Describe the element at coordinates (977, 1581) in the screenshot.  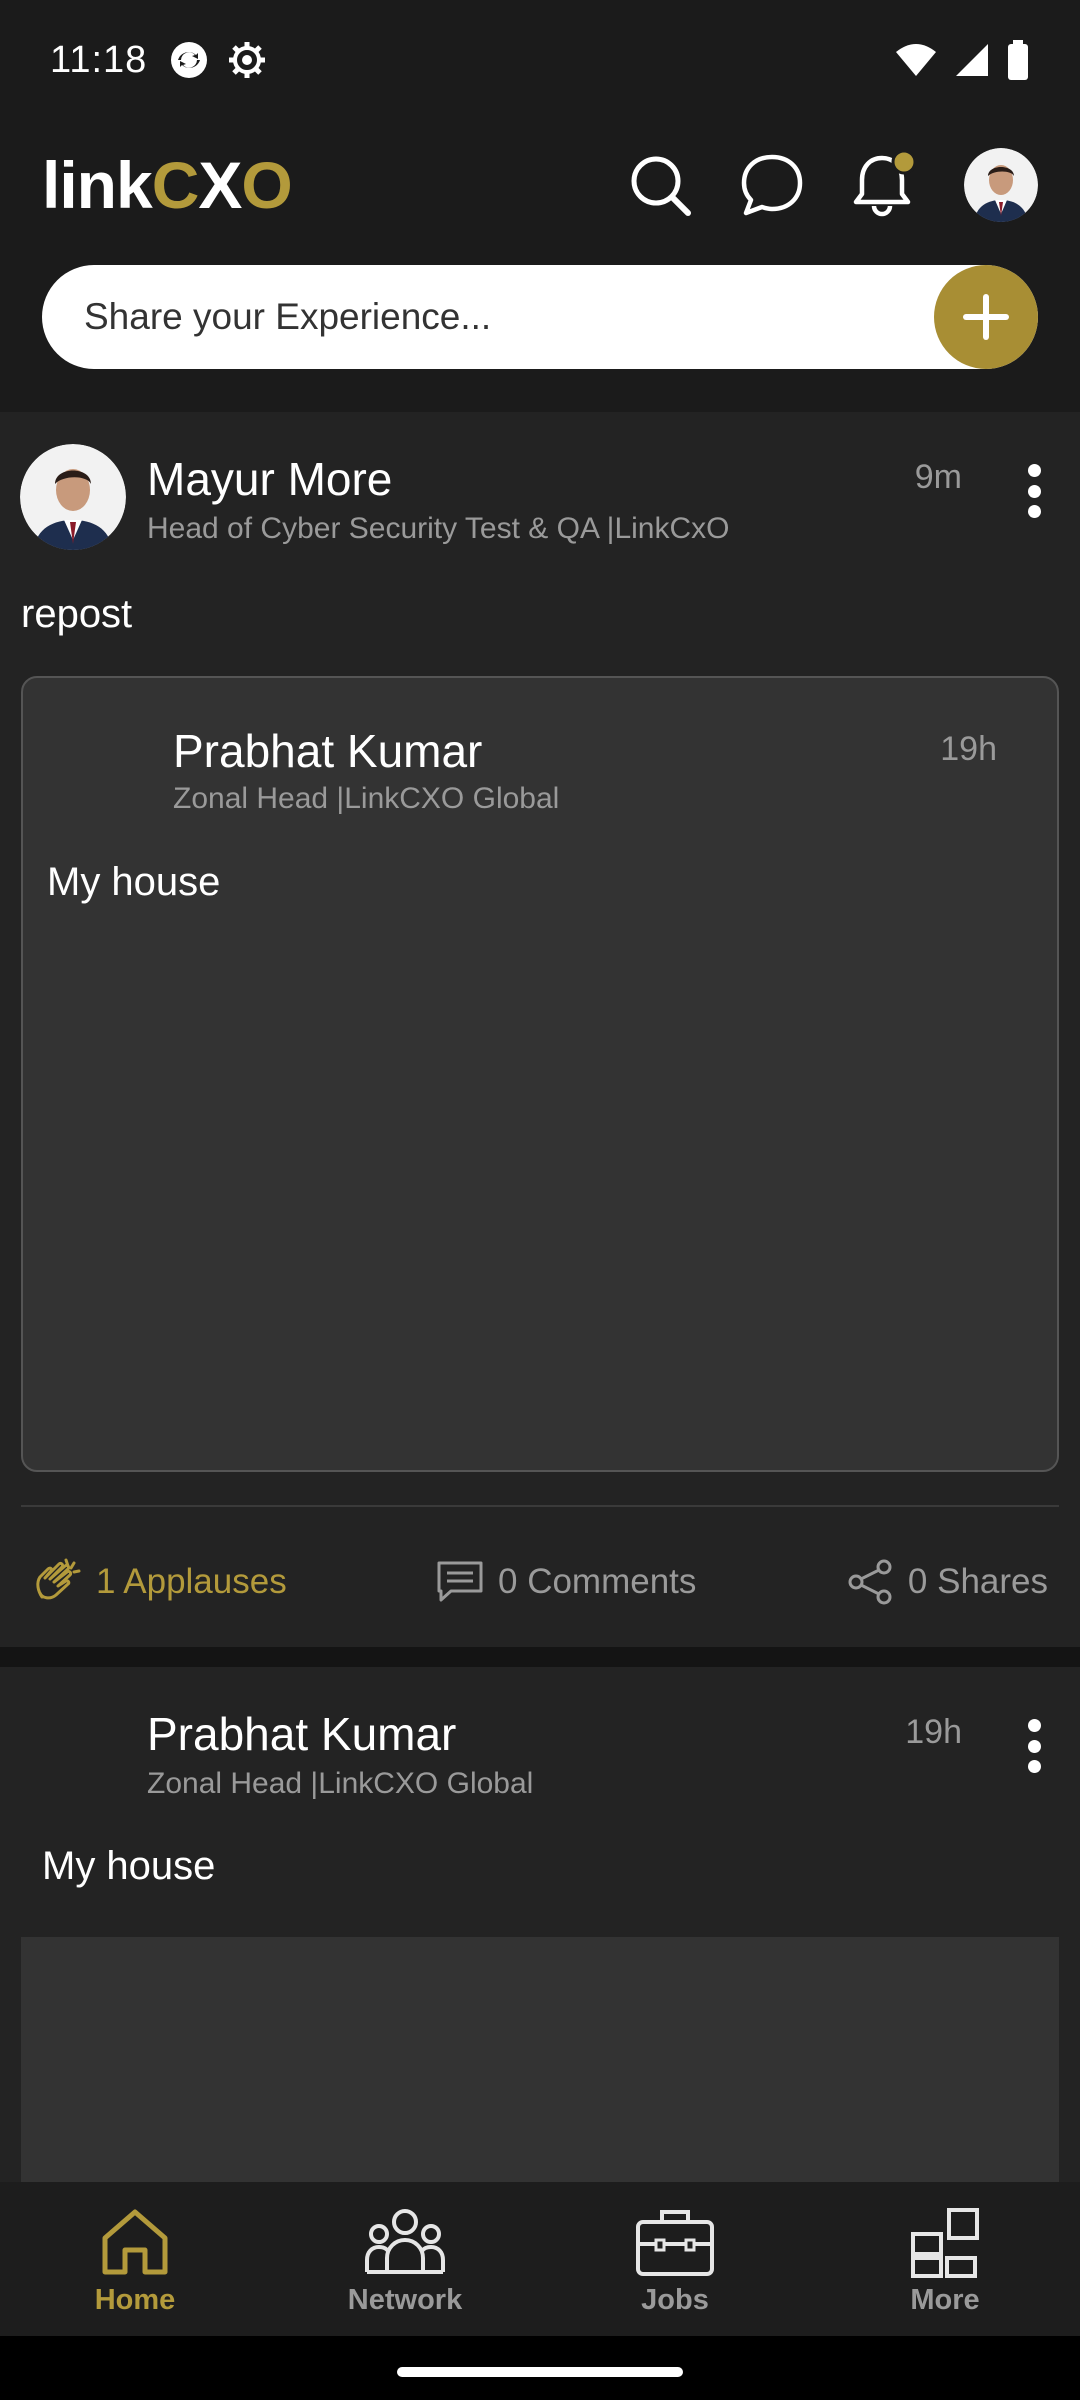
I see `shares-count: 0 Shares` at that location.